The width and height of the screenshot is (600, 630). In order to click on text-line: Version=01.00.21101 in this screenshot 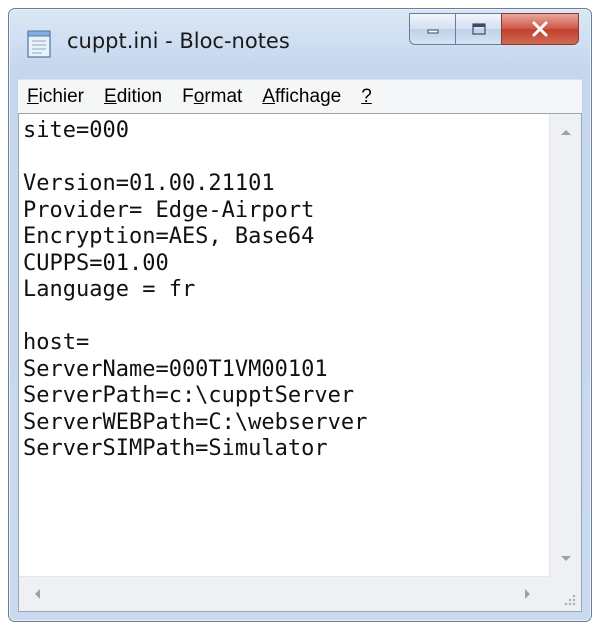, I will do `click(149, 183)`.